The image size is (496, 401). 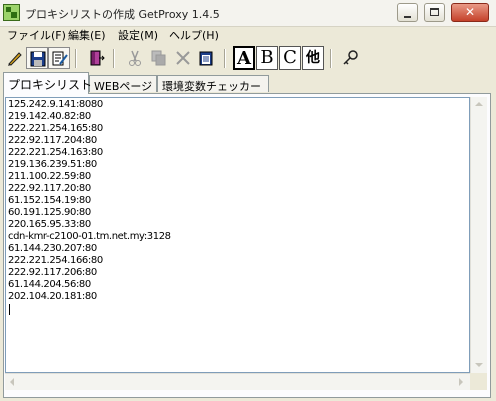 What do you see at coordinates (52, 296) in the screenshot?
I see `list-item: 202.104.20.181:80` at bounding box center [52, 296].